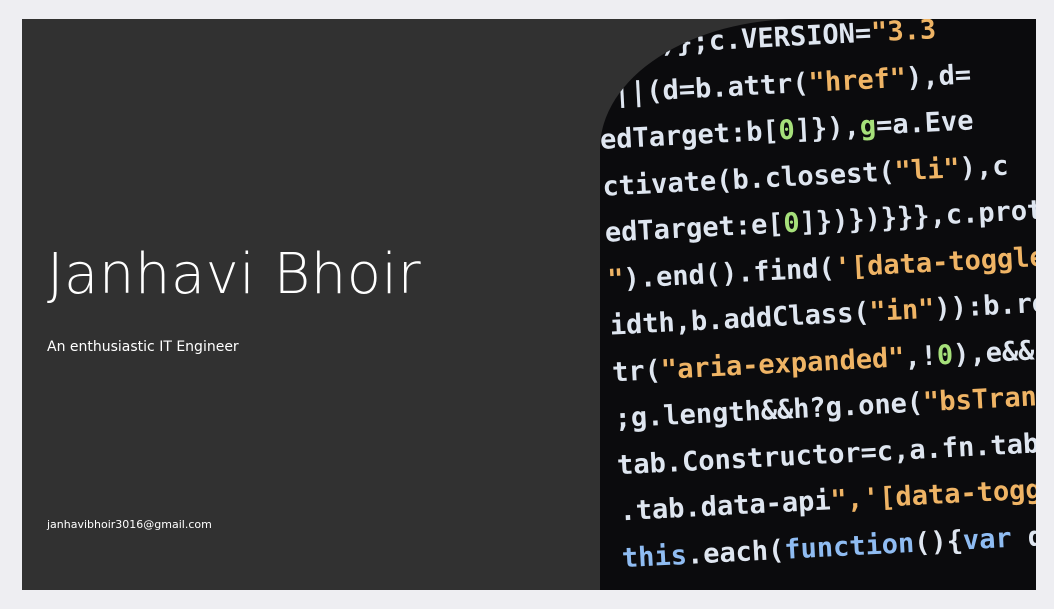 This screenshot has width=1054, height=609. Describe the element at coordinates (234, 274) in the screenshot. I see `name-title: Janhavi Bhoir` at that location.